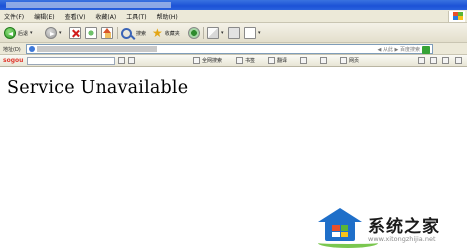 This screenshot has height=252, width=467. I want to click on favorites-label: 收藏夹, so click(172, 33).